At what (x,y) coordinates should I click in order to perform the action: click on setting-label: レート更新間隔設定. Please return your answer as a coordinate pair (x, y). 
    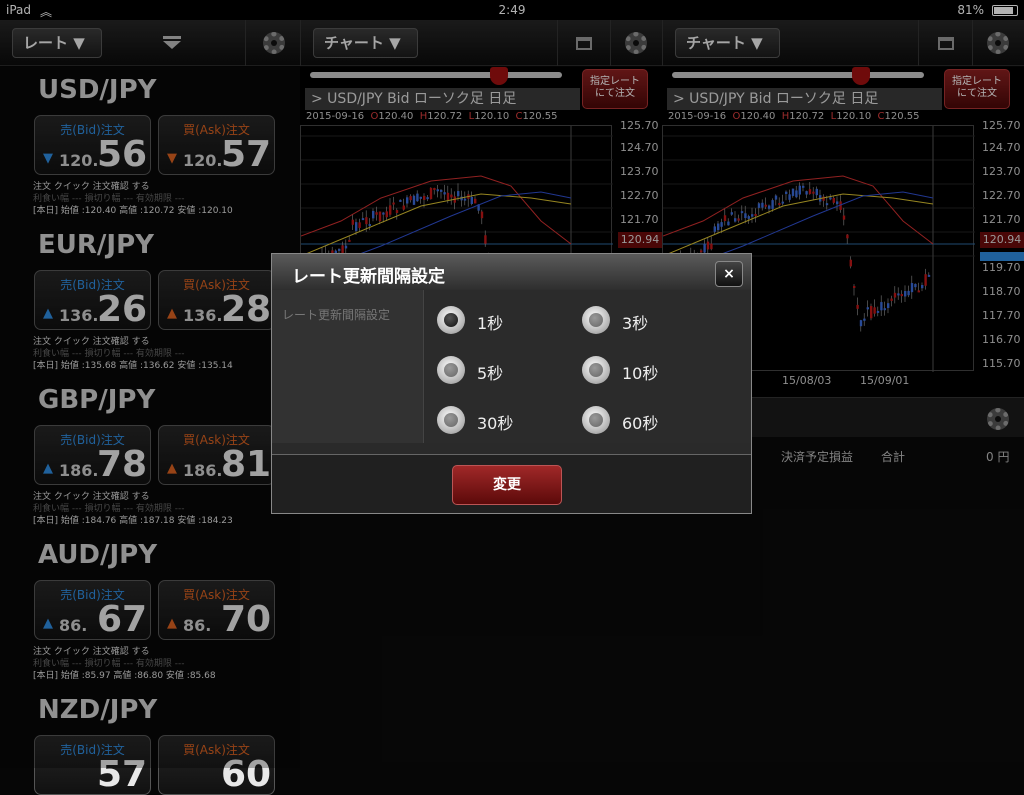
    Looking at the image, I should click on (336, 315).